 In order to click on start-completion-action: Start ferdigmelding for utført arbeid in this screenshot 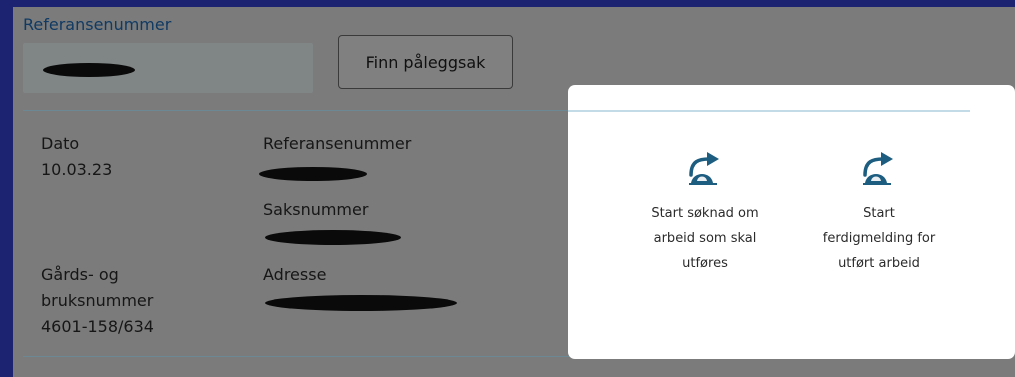, I will do `click(879, 211)`.